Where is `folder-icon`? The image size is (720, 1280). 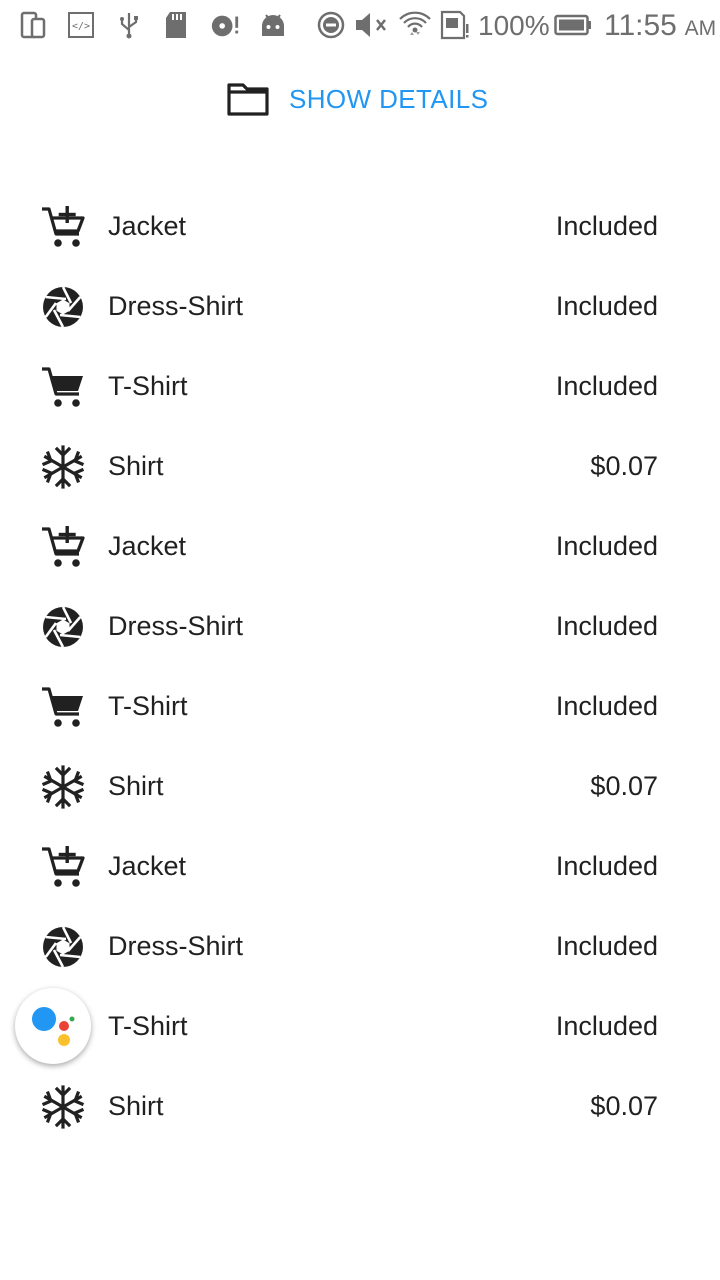
folder-icon is located at coordinates (248, 99).